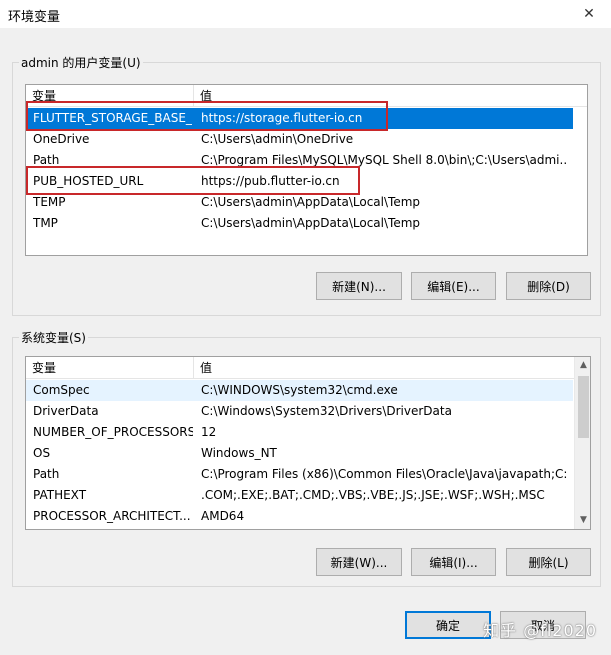  What do you see at coordinates (209, 432) in the screenshot?
I see `variable-value: 12` at bounding box center [209, 432].